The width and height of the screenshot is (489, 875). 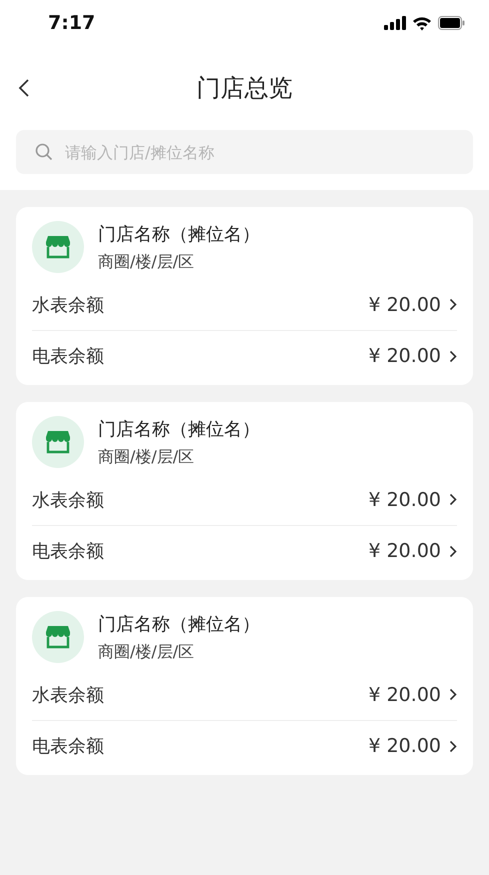 What do you see at coordinates (244, 152) in the screenshot?
I see `search-field: 请输入门店/摊位名称` at bounding box center [244, 152].